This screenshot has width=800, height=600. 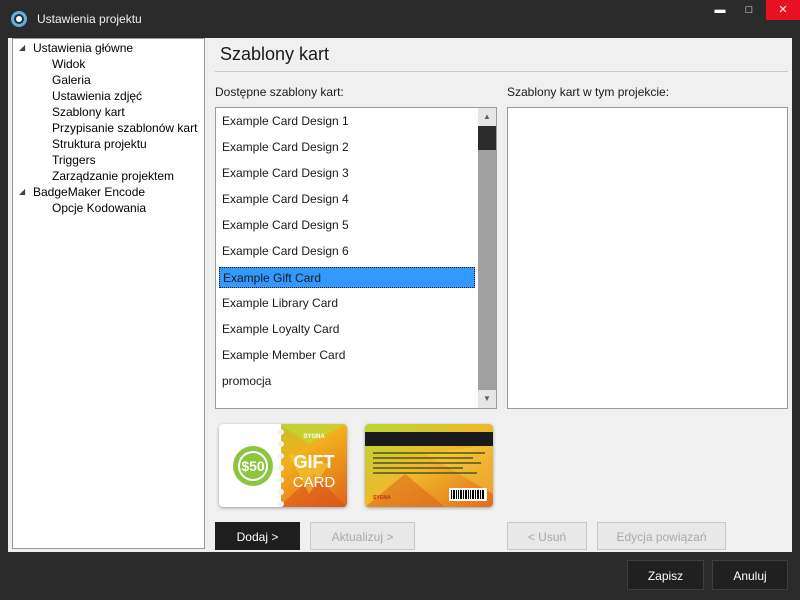 I want to click on gift-card-back-image: SYGNA, so click(x=429, y=465).